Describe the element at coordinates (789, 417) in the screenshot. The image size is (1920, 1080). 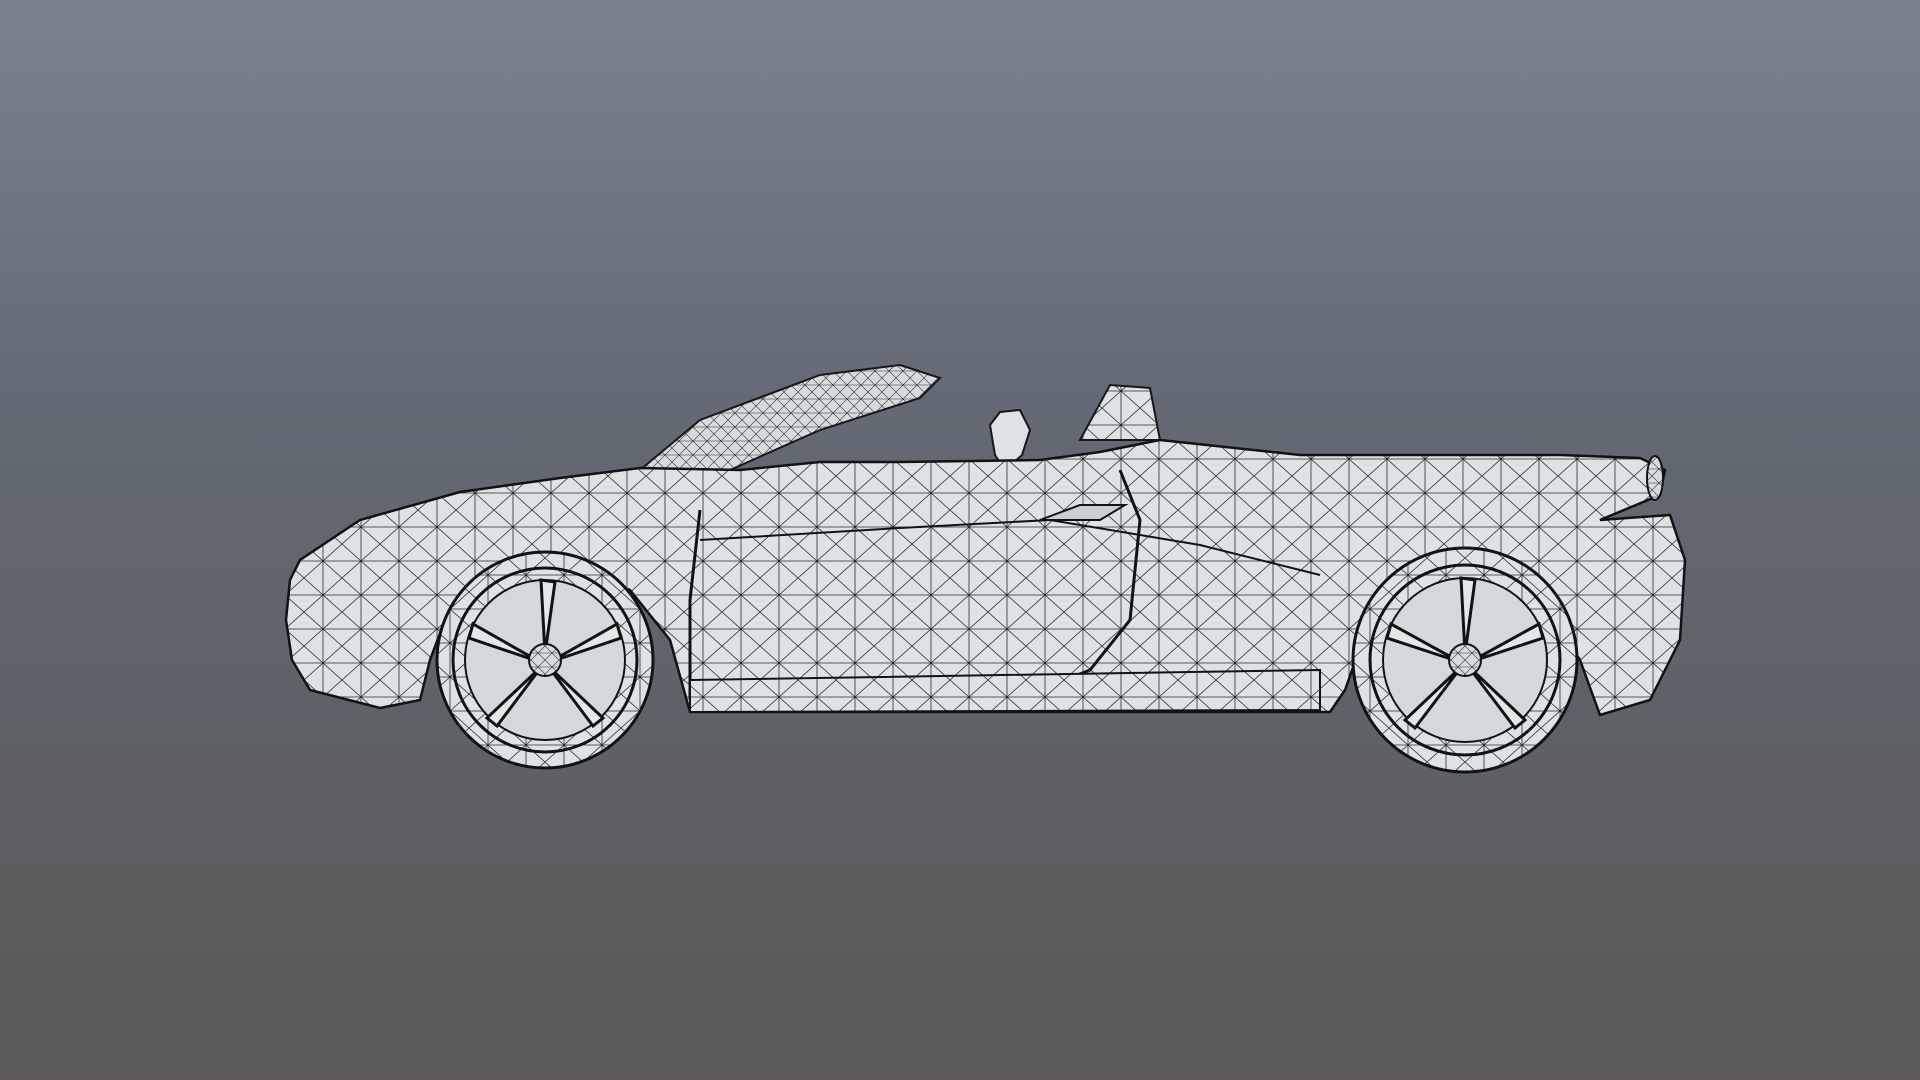
I see `windshield-frame` at that location.